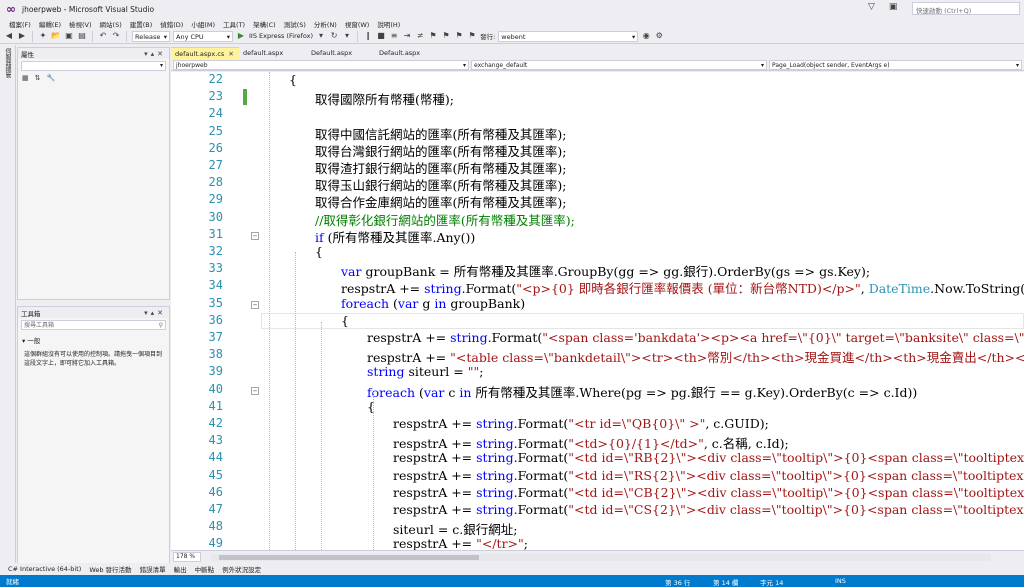  I want to click on refresh-icon: ↻, so click(334, 36).